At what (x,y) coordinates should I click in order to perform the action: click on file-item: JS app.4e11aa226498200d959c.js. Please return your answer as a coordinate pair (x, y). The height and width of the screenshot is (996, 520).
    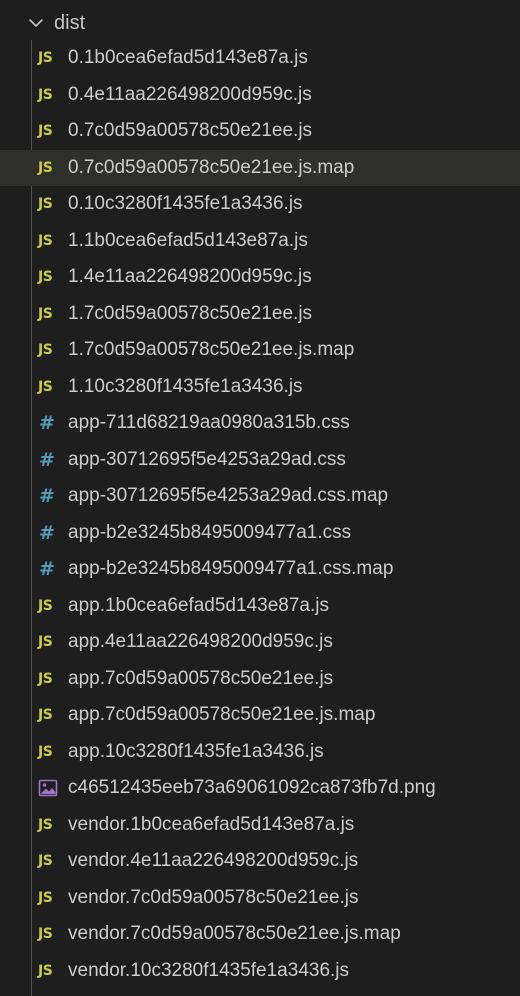
    Looking at the image, I should click on (260, 642).